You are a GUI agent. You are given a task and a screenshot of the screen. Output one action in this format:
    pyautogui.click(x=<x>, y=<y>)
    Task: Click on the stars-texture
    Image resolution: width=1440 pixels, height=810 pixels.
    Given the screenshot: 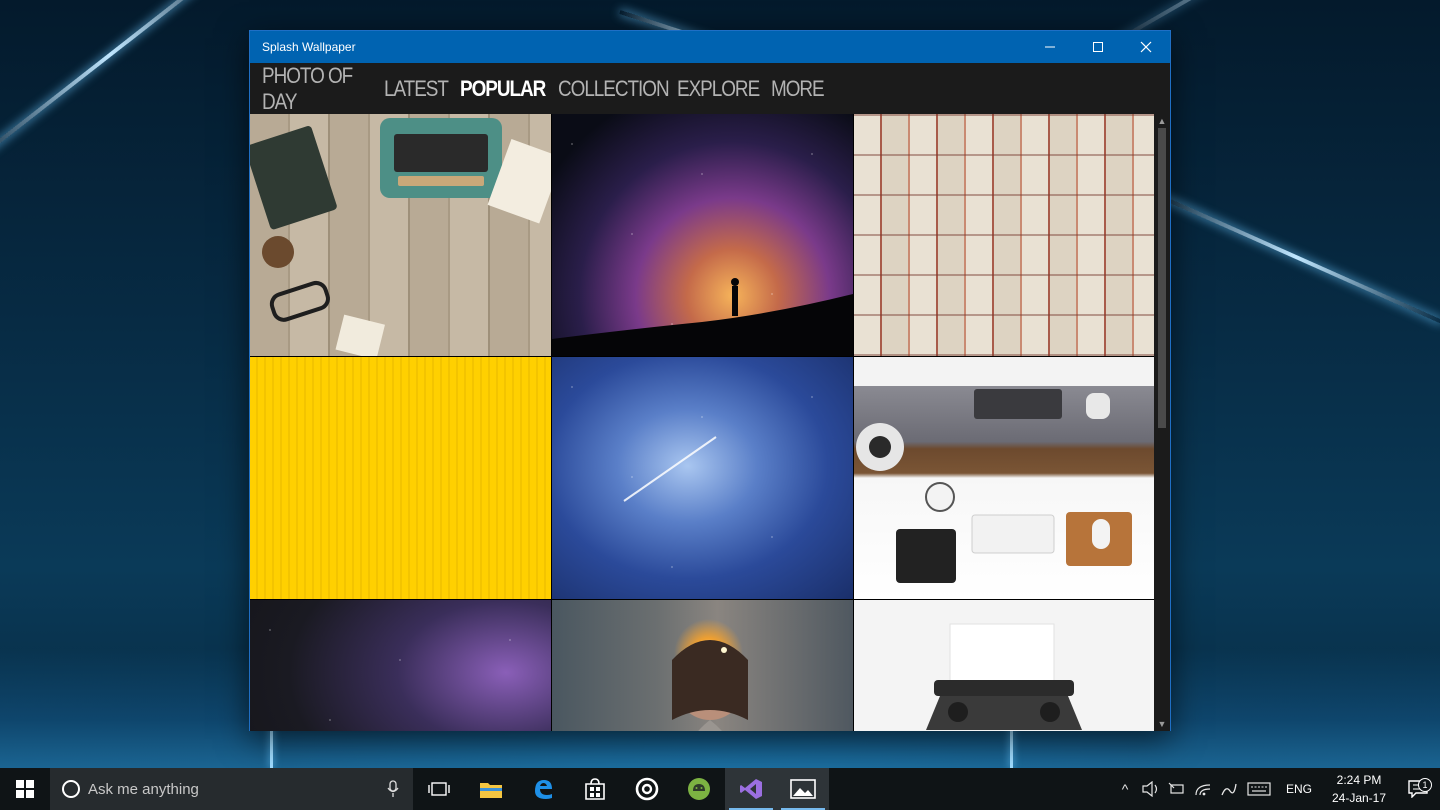 What is the action you would take?
    pyautogui.click(x=400, y=665)
    